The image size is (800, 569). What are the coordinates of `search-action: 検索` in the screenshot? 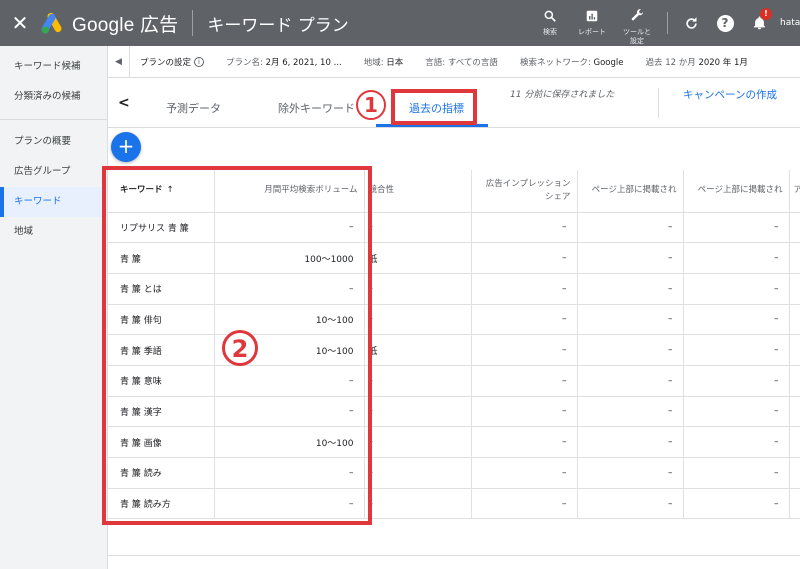 It's located at (550, 18).